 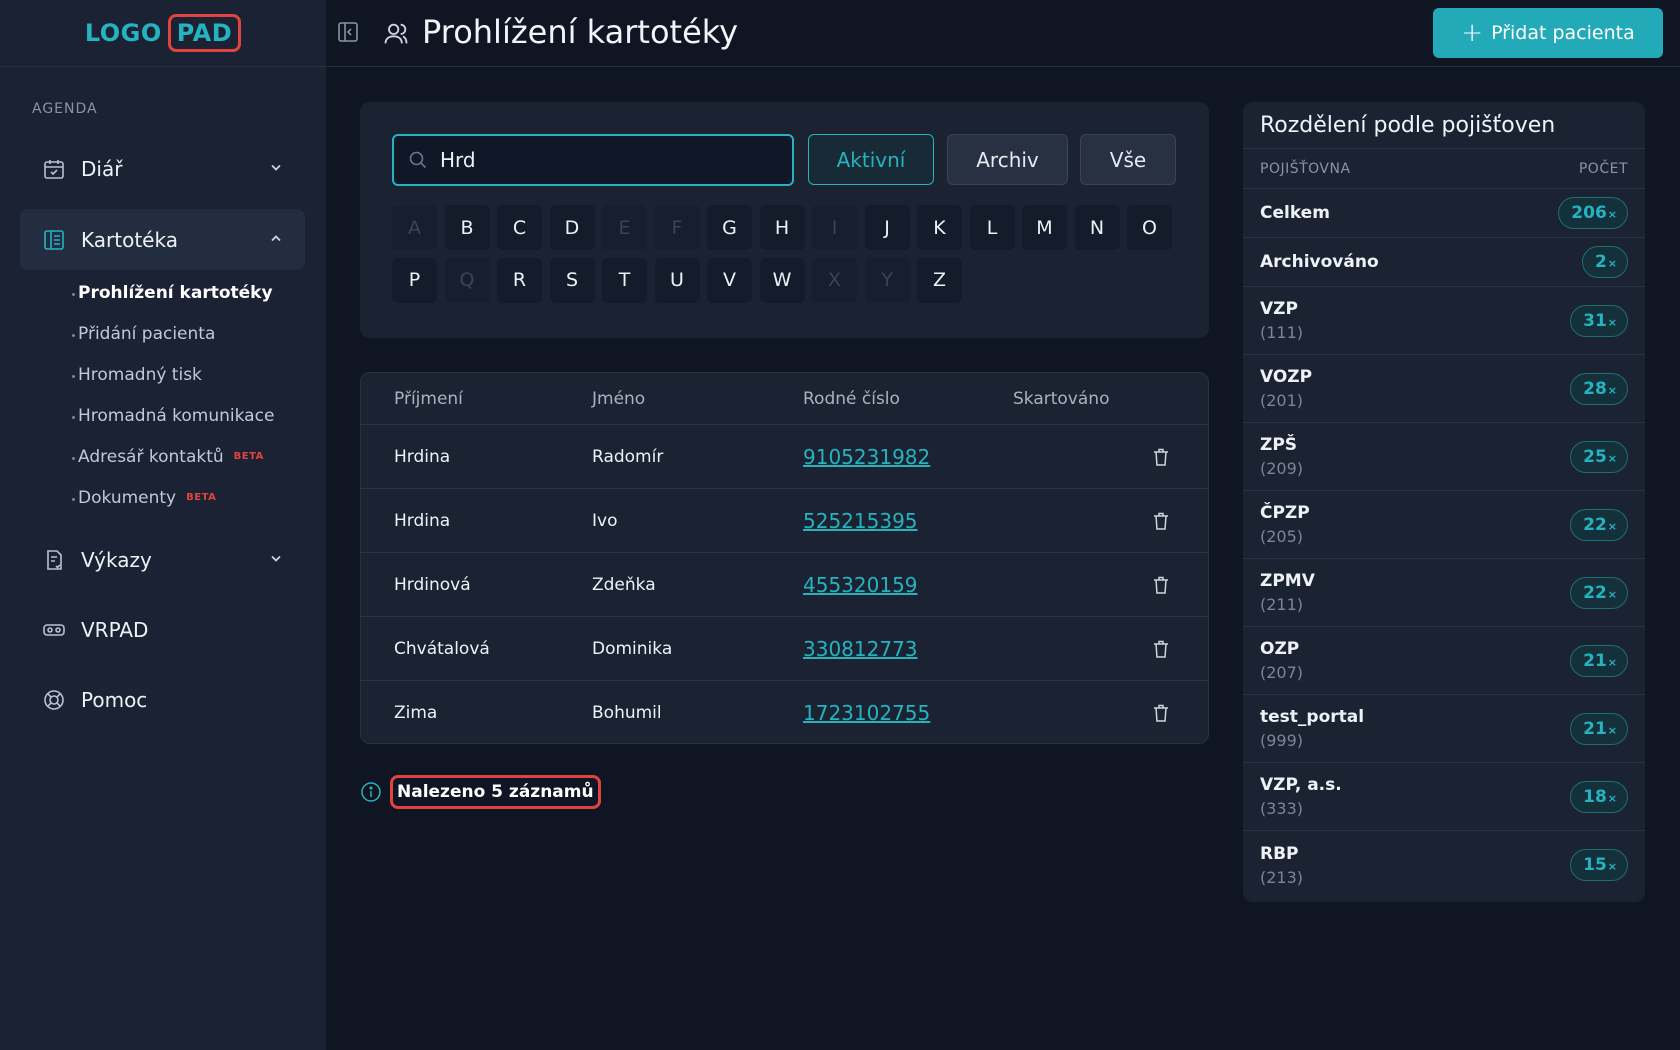 What do you see at coordinates (1604, 262) in the screenshot?
I see `insurance-count-badge: 2×` at bounding box center [1604, 262].